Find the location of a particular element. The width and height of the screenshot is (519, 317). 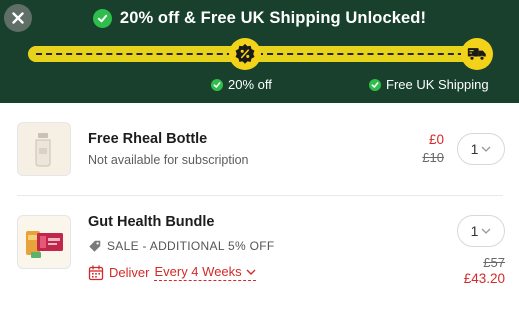

item-name: Free Rheal Bottle is located at coordinates (147, 139).